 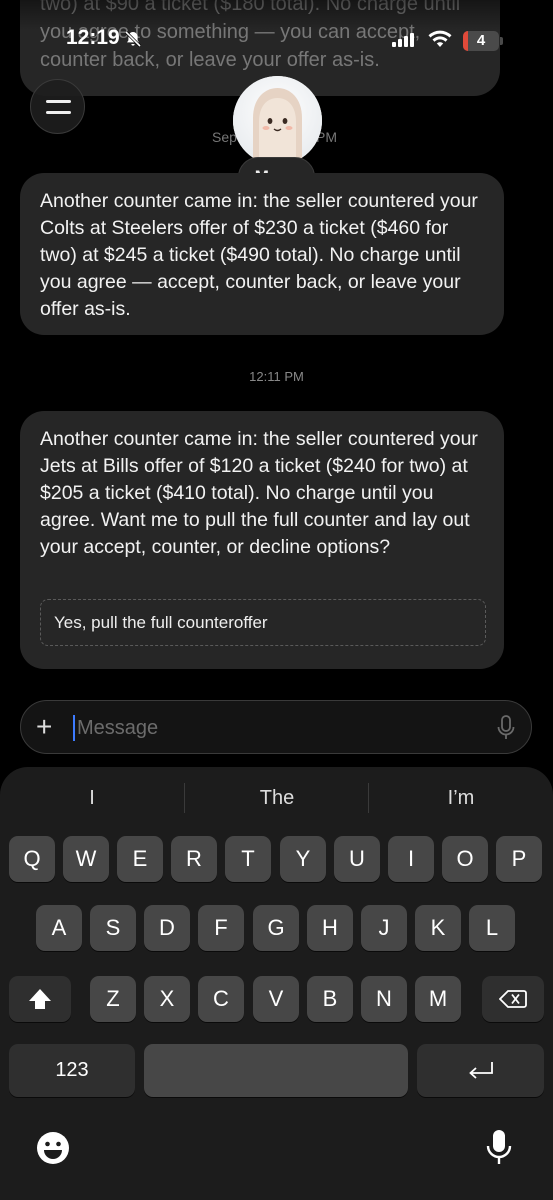 I want to click on date-stamp-left: Sep, so click(x=224, y=137).